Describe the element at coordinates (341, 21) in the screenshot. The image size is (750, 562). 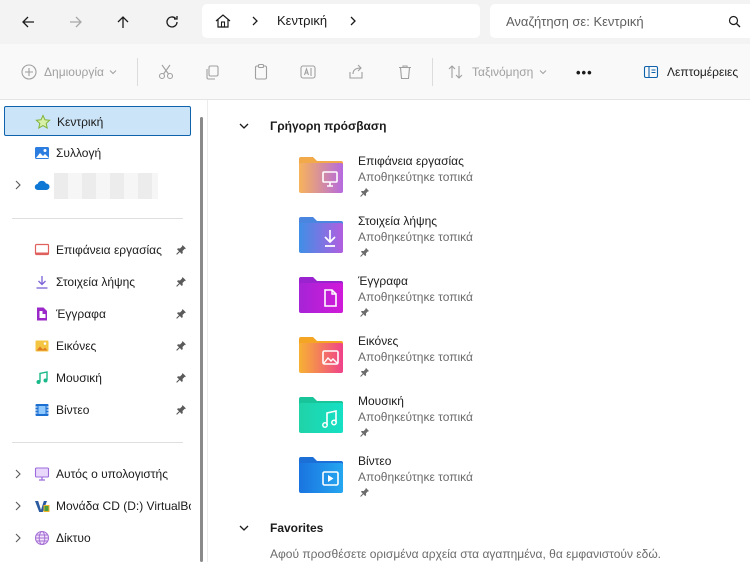
I see `address-bar: Κεντρική` at that location.